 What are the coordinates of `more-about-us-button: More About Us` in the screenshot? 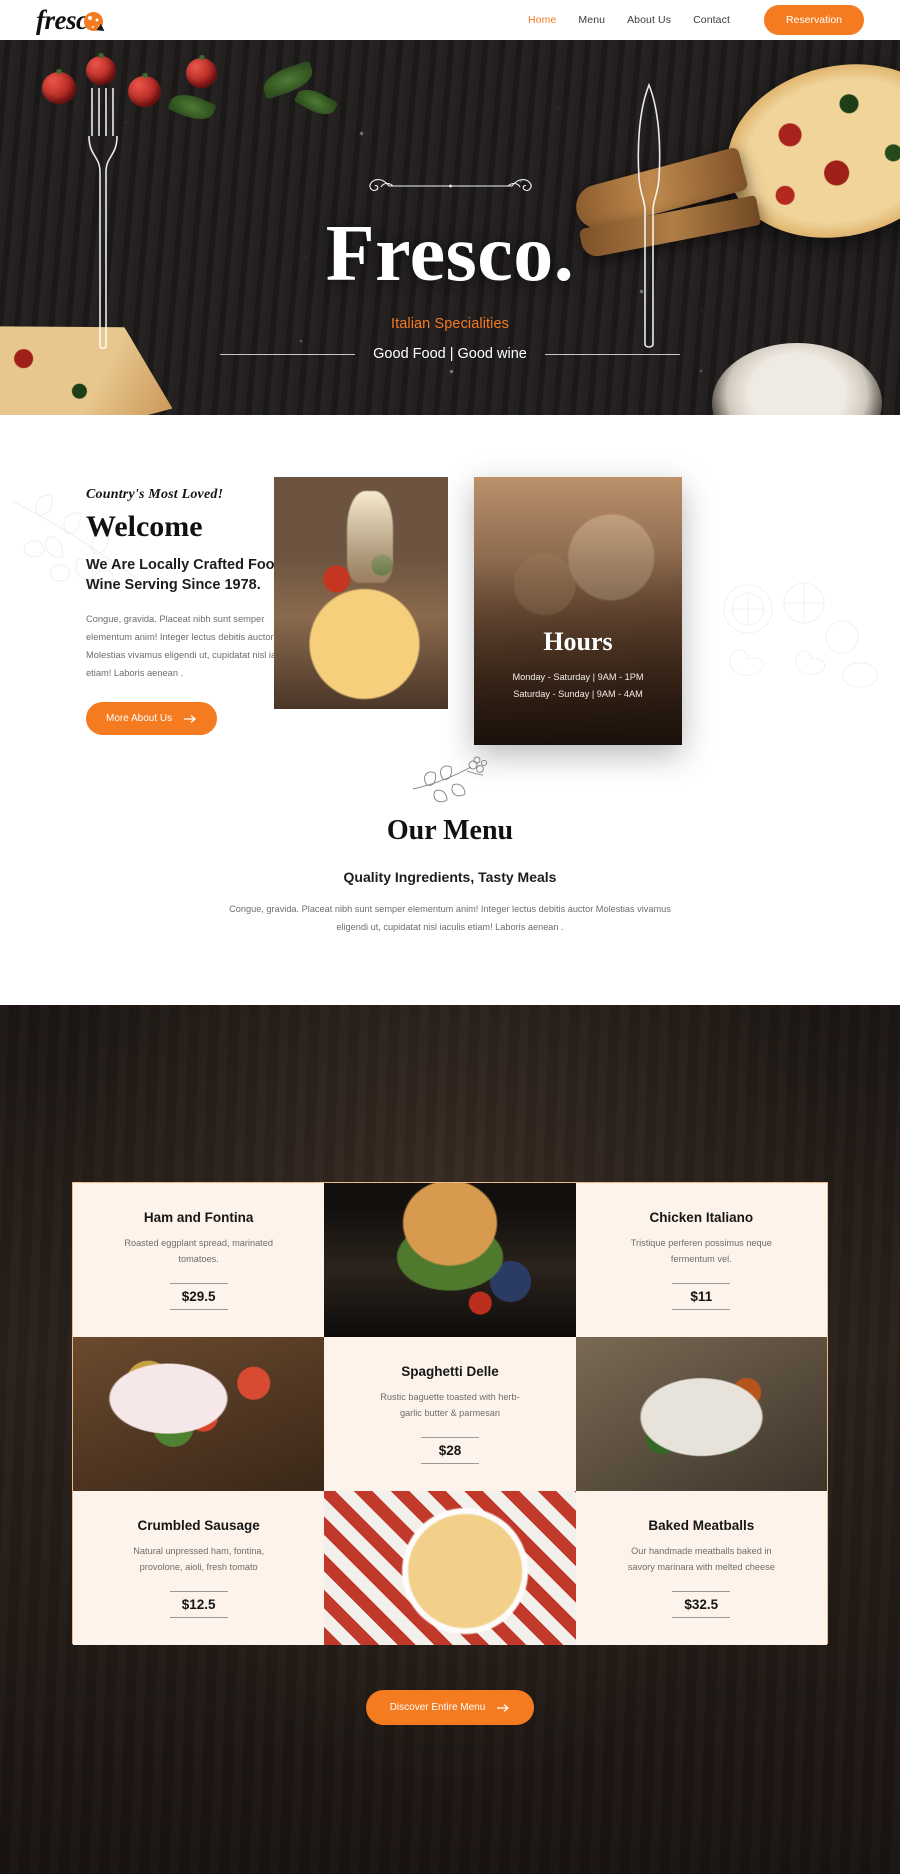 It's located at (152, 719).